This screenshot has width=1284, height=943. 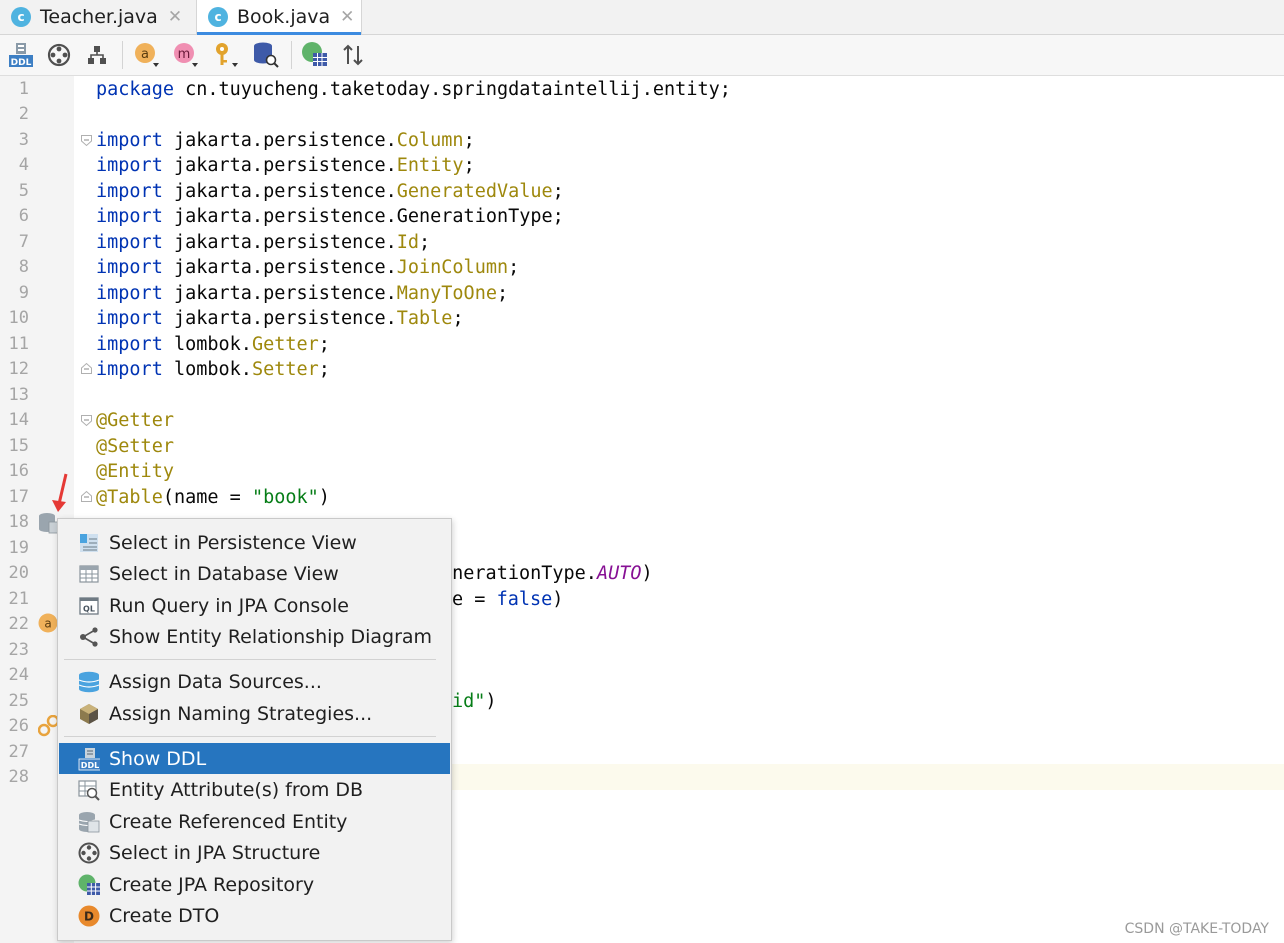 What do you see at coordinates (285, 497) in the screenshot?
I see `string-literal: "book"` at bounding box center [285, 497].